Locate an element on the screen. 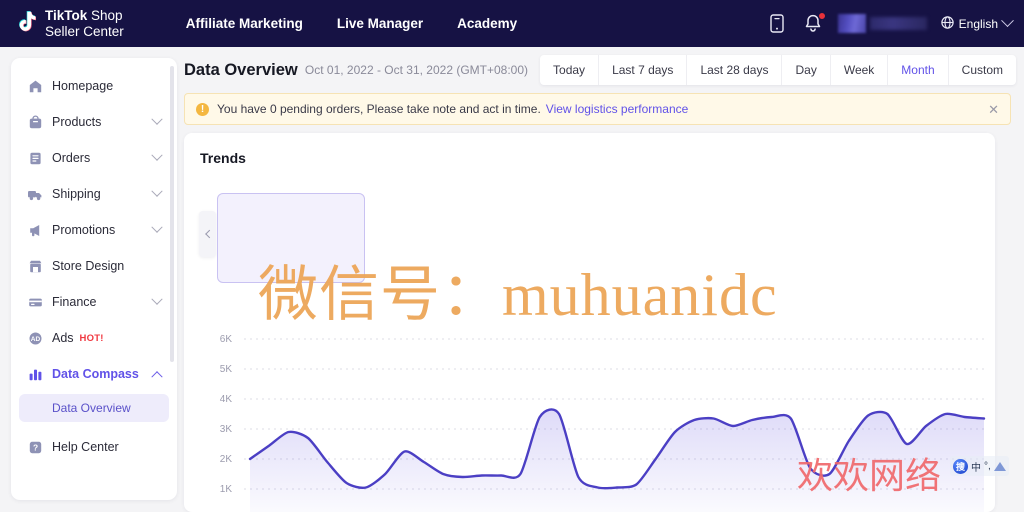  globe-icon is located at coordinates (947, 23).